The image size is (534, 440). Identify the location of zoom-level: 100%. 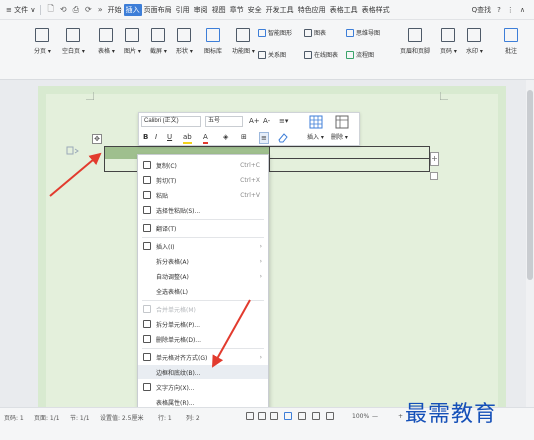
(360, 416).